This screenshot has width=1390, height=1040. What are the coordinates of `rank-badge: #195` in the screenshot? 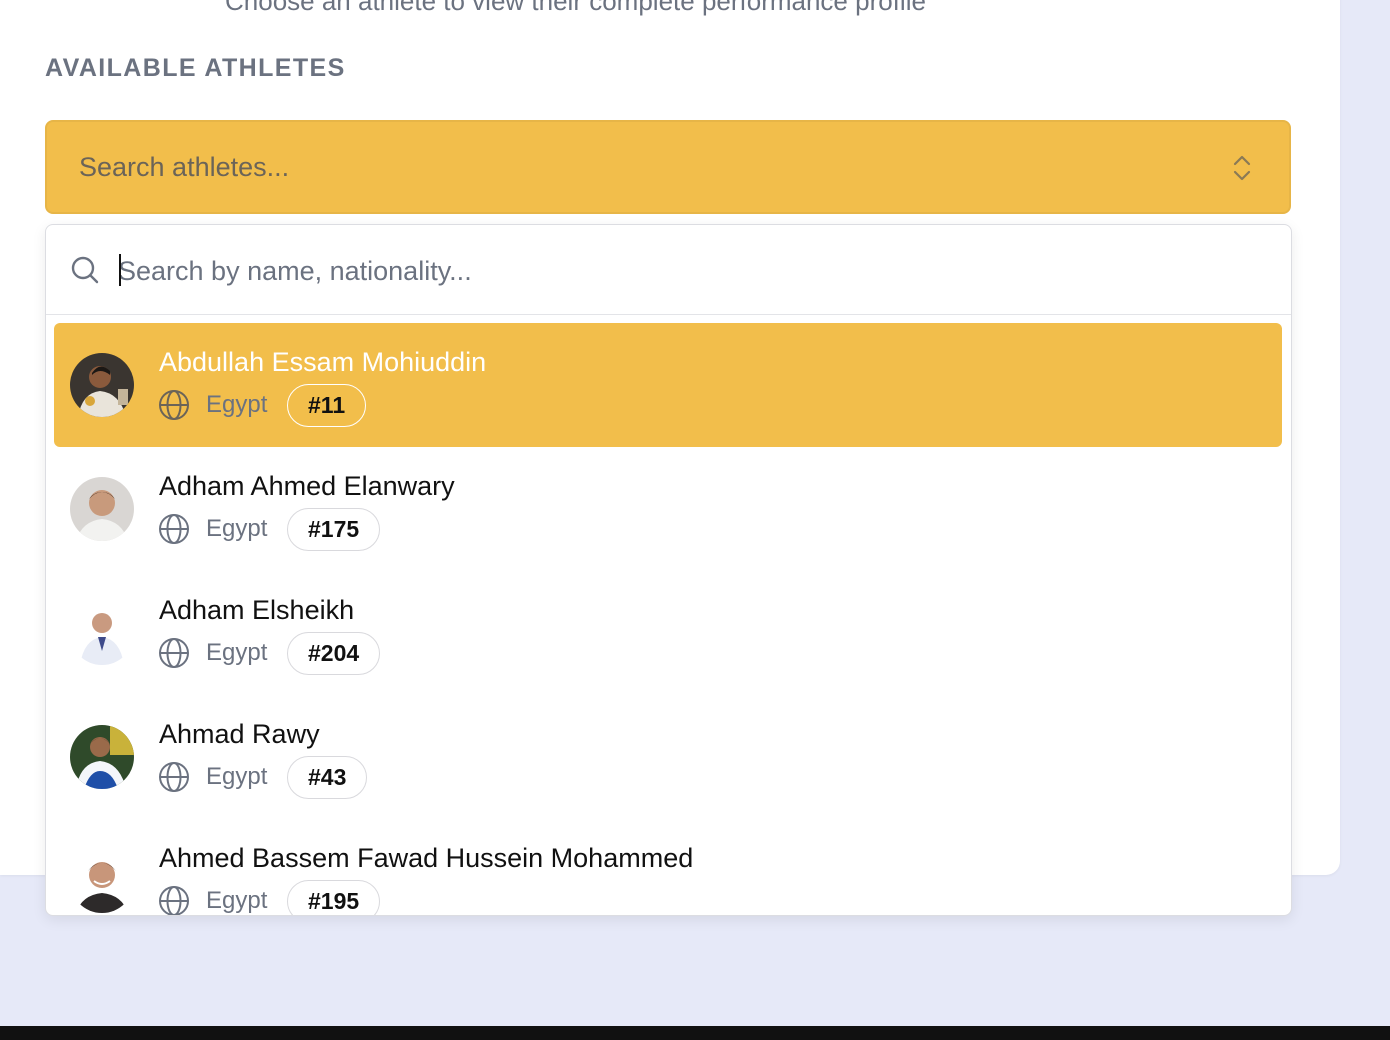 It's located at (334, 897).